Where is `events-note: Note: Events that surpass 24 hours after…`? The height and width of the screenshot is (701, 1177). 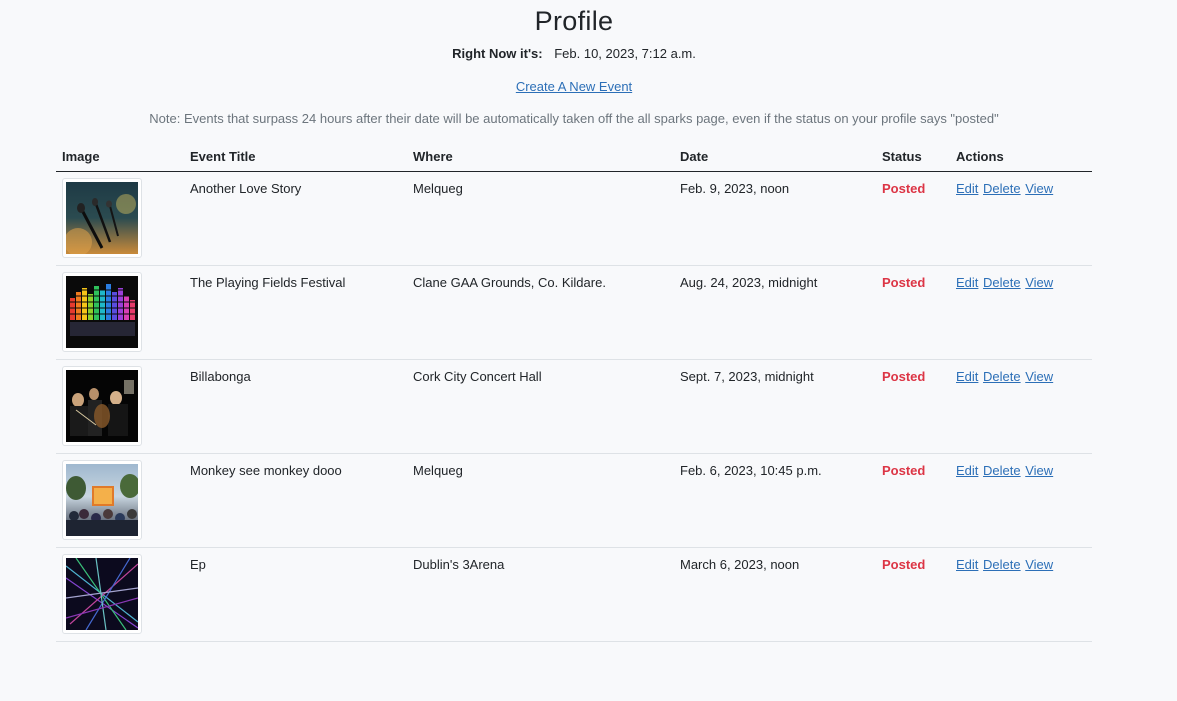
events-note: Note: Events that surpass 24 hours after… is located at coordinates (574, 118).